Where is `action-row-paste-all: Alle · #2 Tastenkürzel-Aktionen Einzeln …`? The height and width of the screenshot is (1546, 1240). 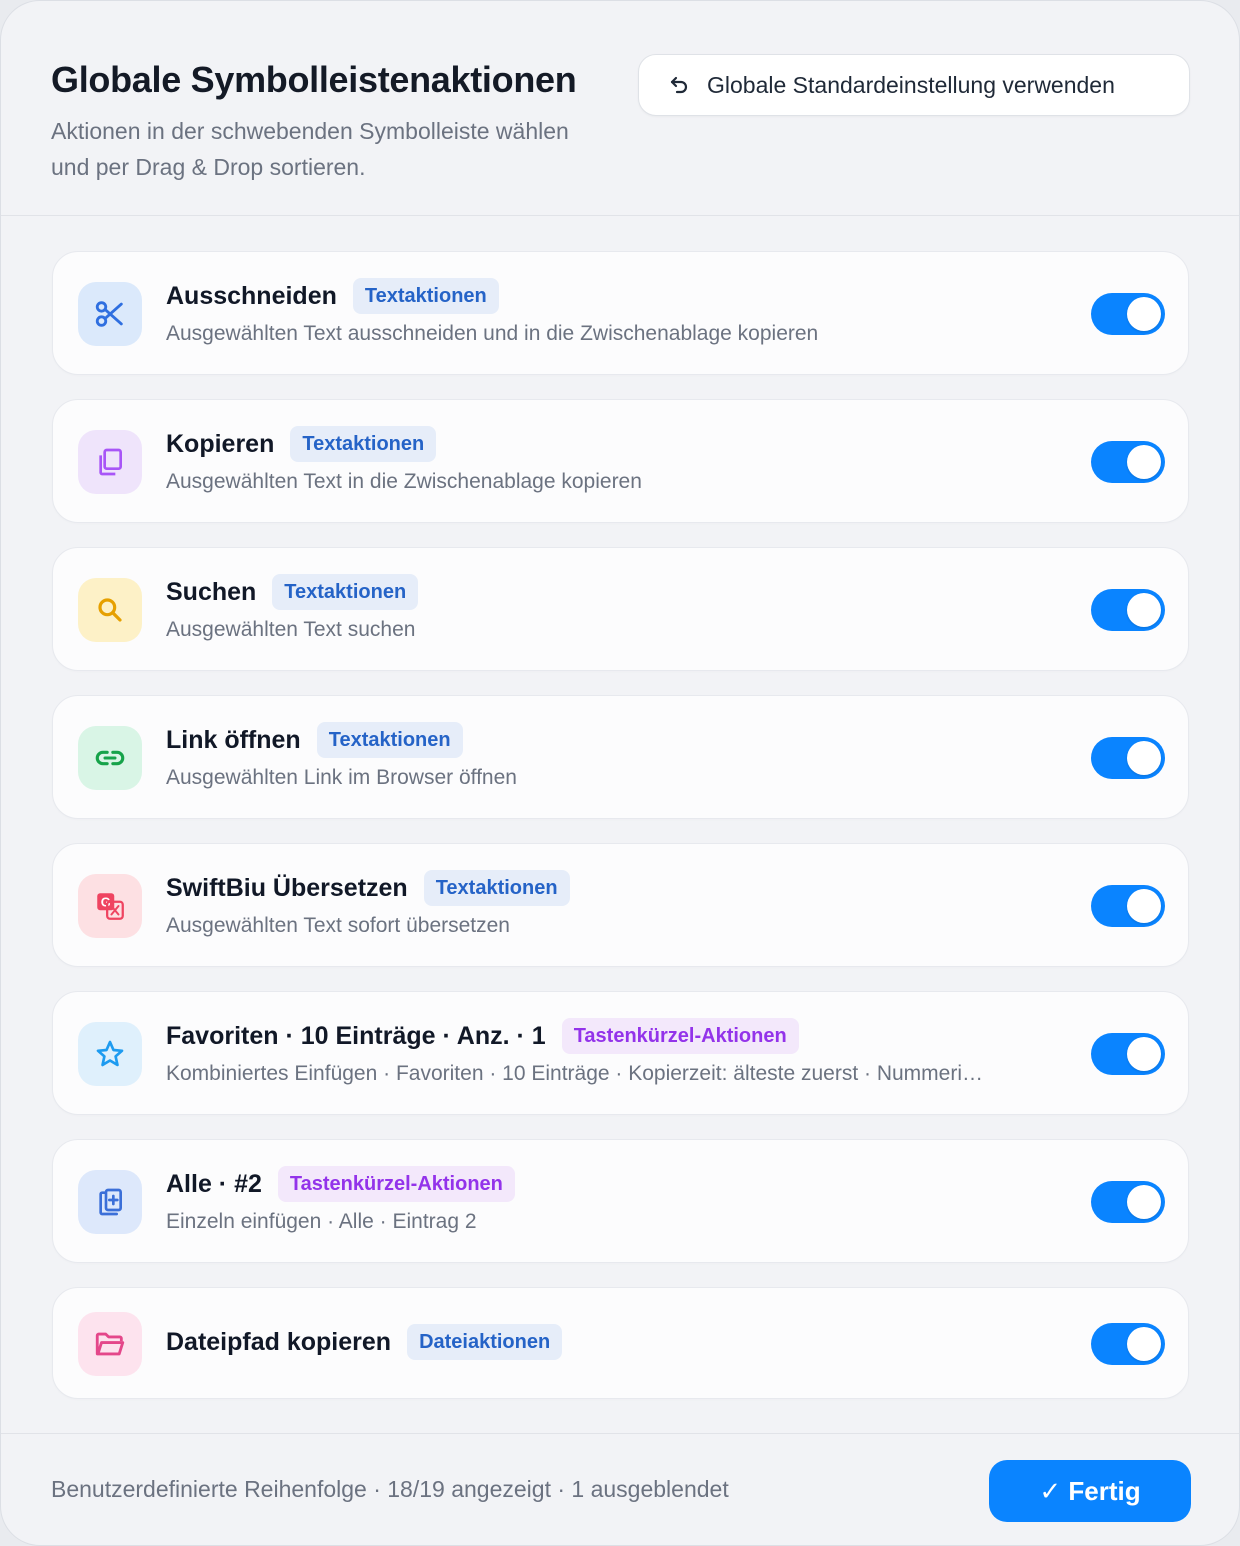
action-row-paste-all: Alle · #2 Tastenkürzel-Aktionen Einzeln … is located at coordinates (620, 1201).